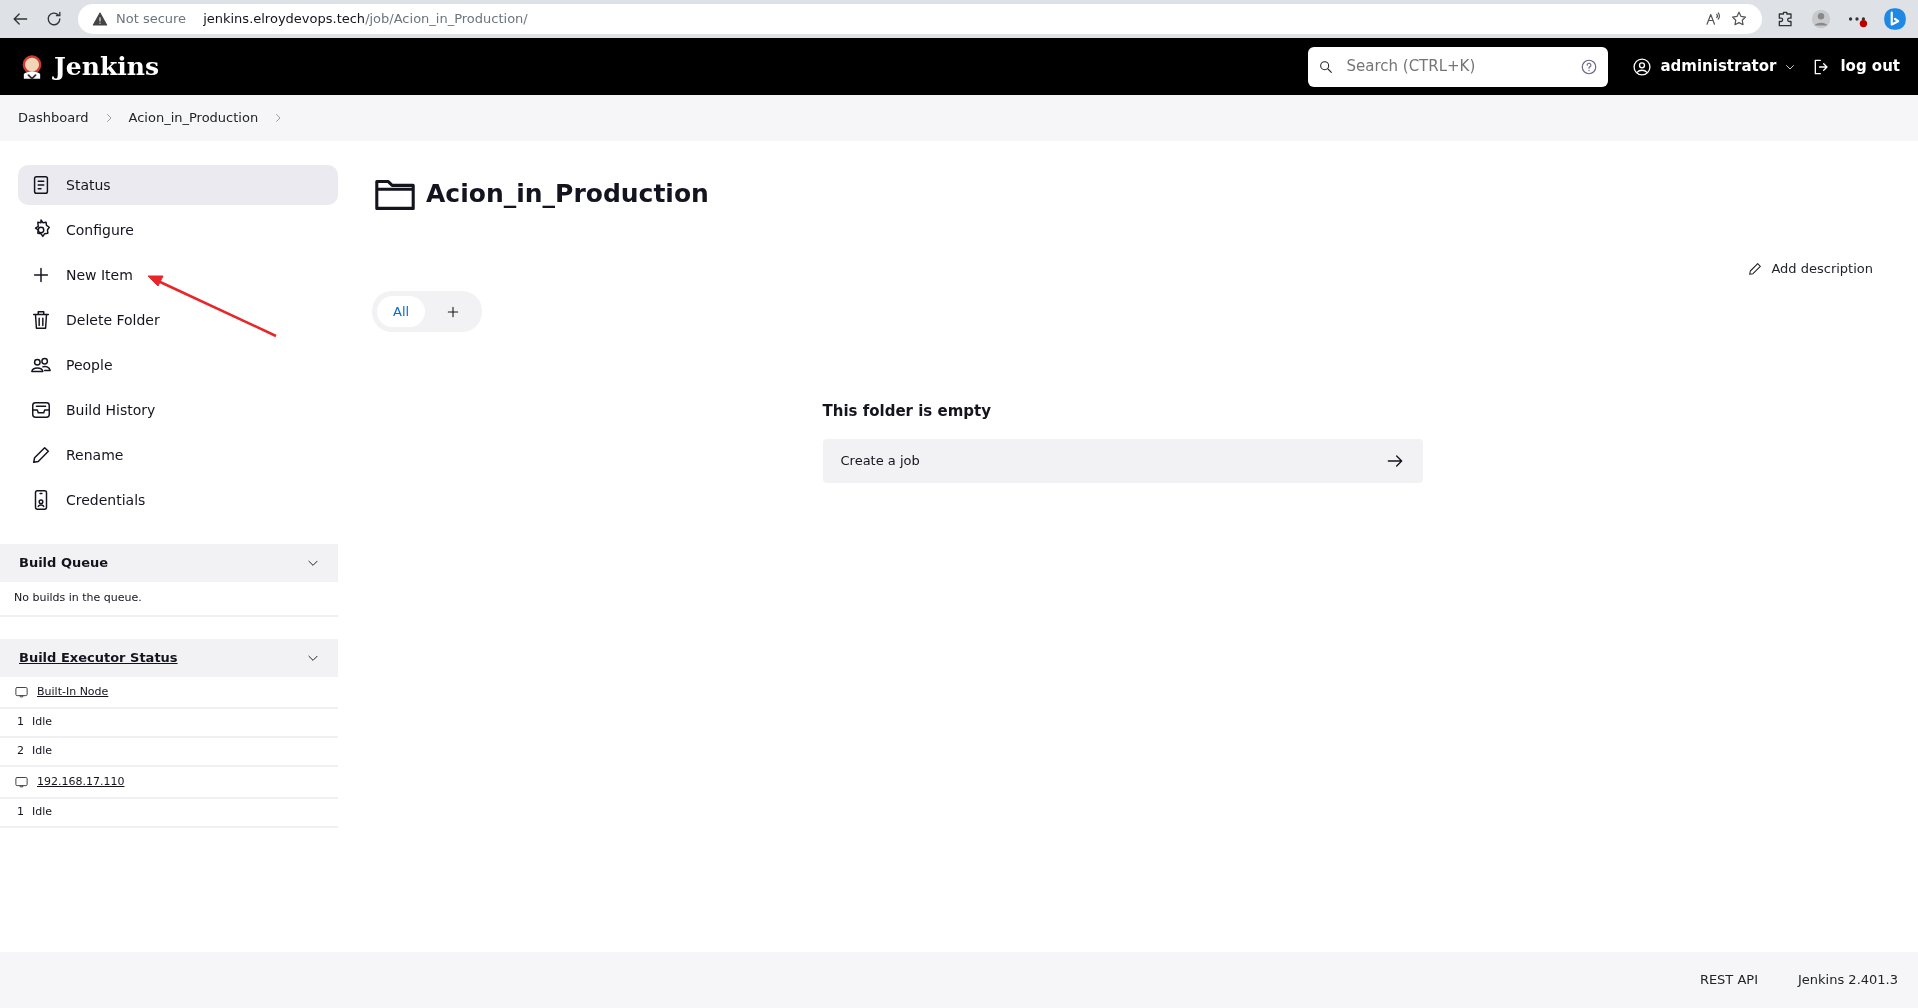 Image resolution: width=1918 pixels, height=1008 pixels. Describe the element at coordinates (100, 19) in the screenshot. I see `warning-icon` at that location.